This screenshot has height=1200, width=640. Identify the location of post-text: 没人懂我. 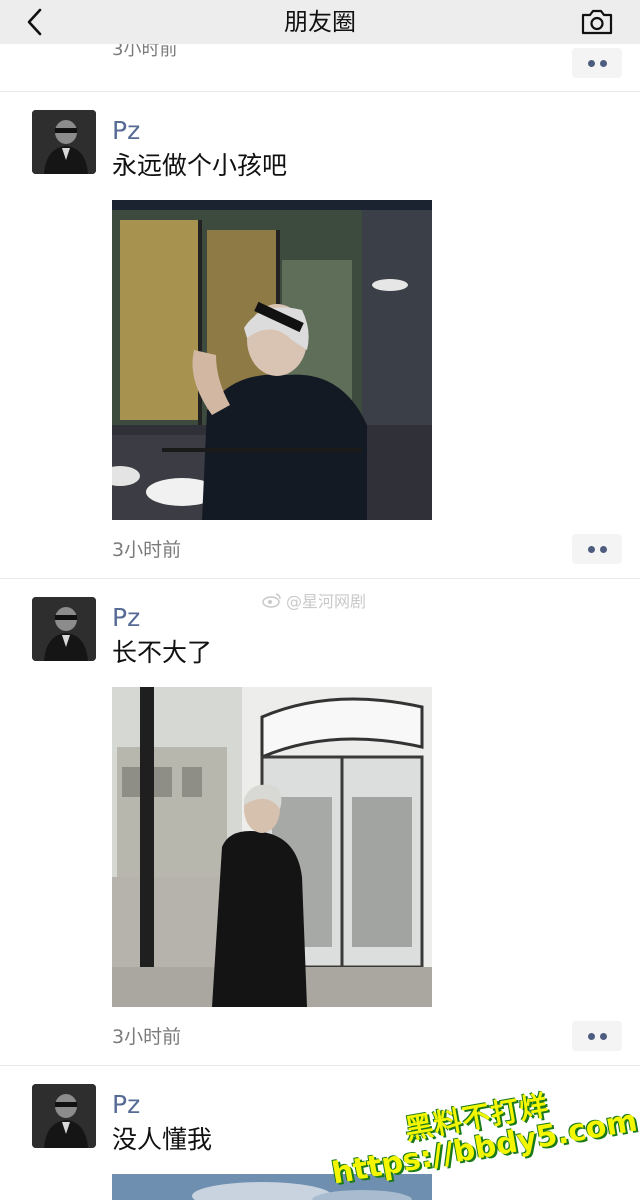
(162, 1139).